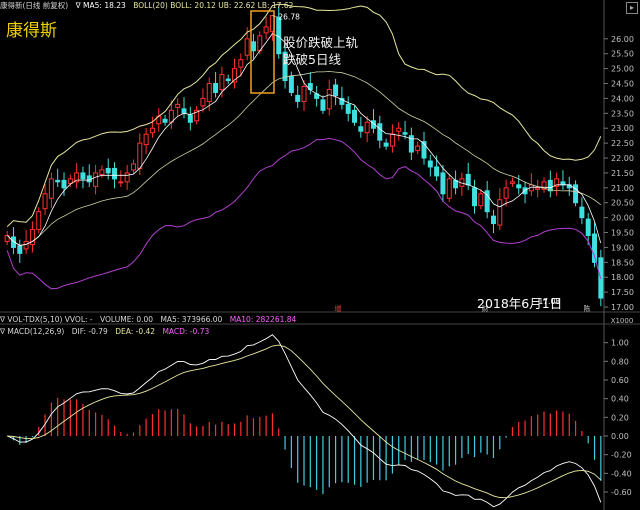 The width and height of the screenshot is (640, 510). Describe the element at coordinates (32, 331) in the screenshot. I see `macd-indicator-name: ∇ MACD(12,26,9)` at that location.